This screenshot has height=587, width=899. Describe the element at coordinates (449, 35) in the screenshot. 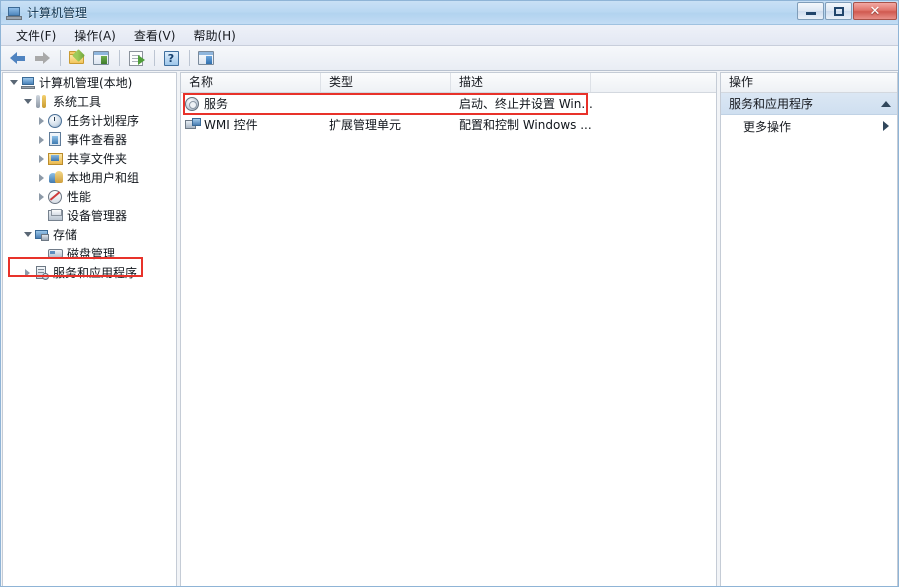

I see `menu-bar: 文件(F) 操作(A) 查看(V) 帮助(H)` at that location.